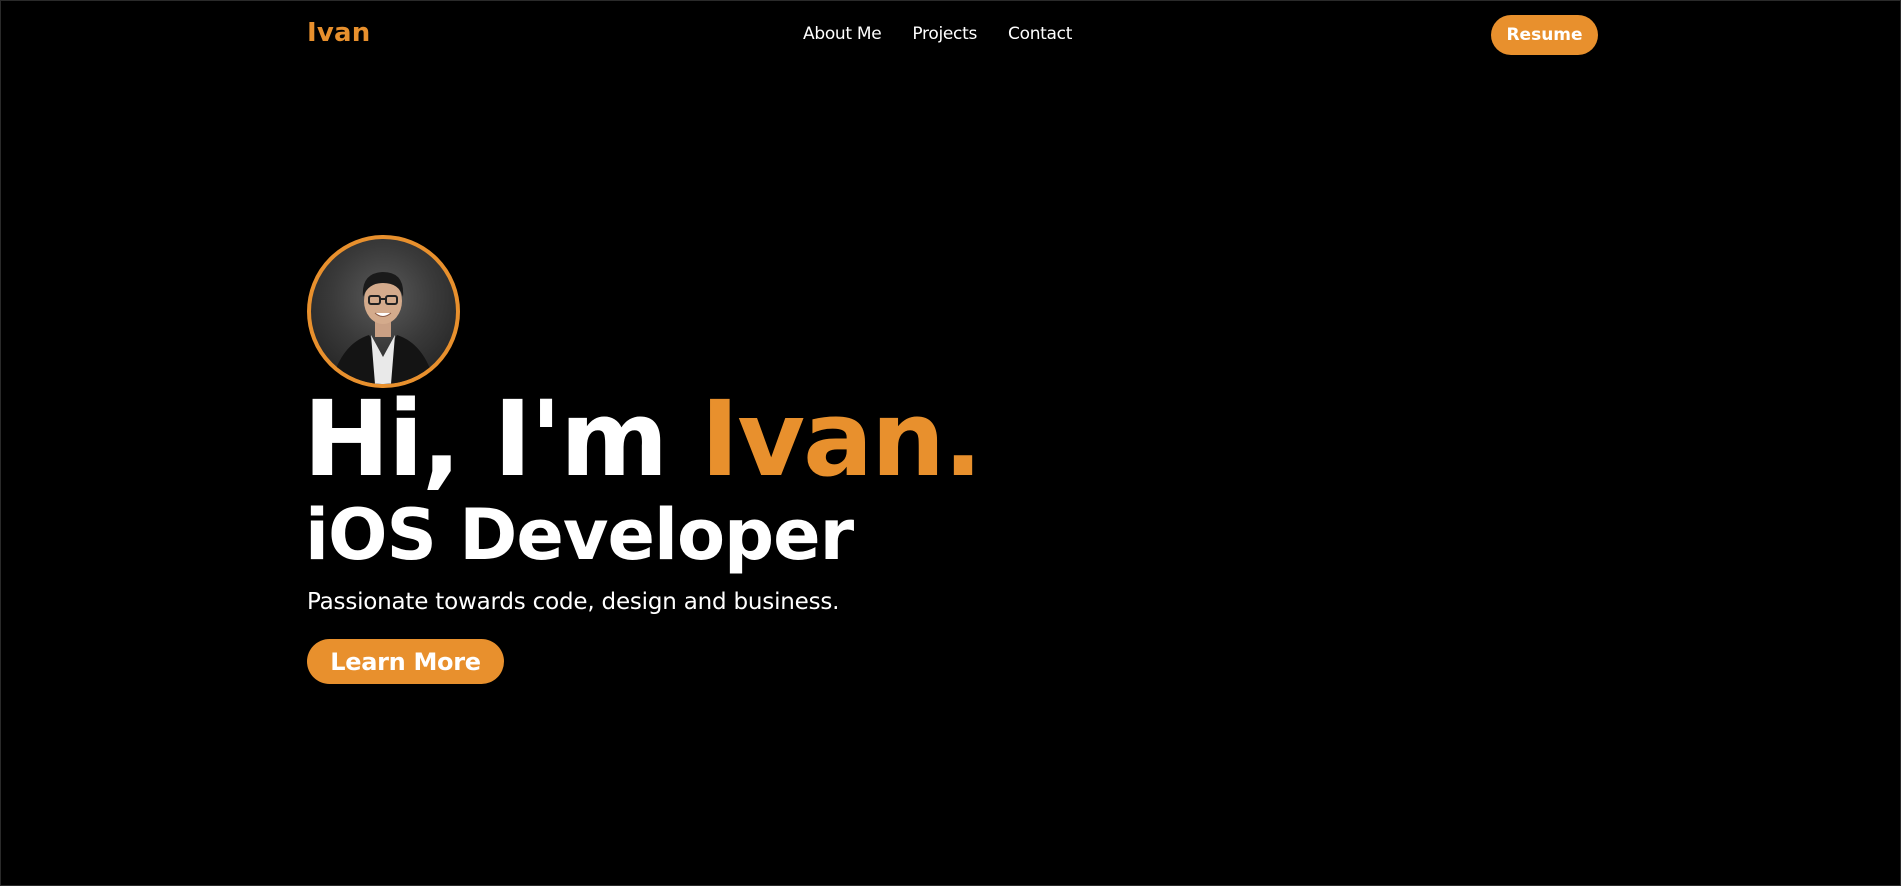  Describe the element at coordinates (579, 535) in the screenshot. I see `hero-role: iOS Developer` at that location.